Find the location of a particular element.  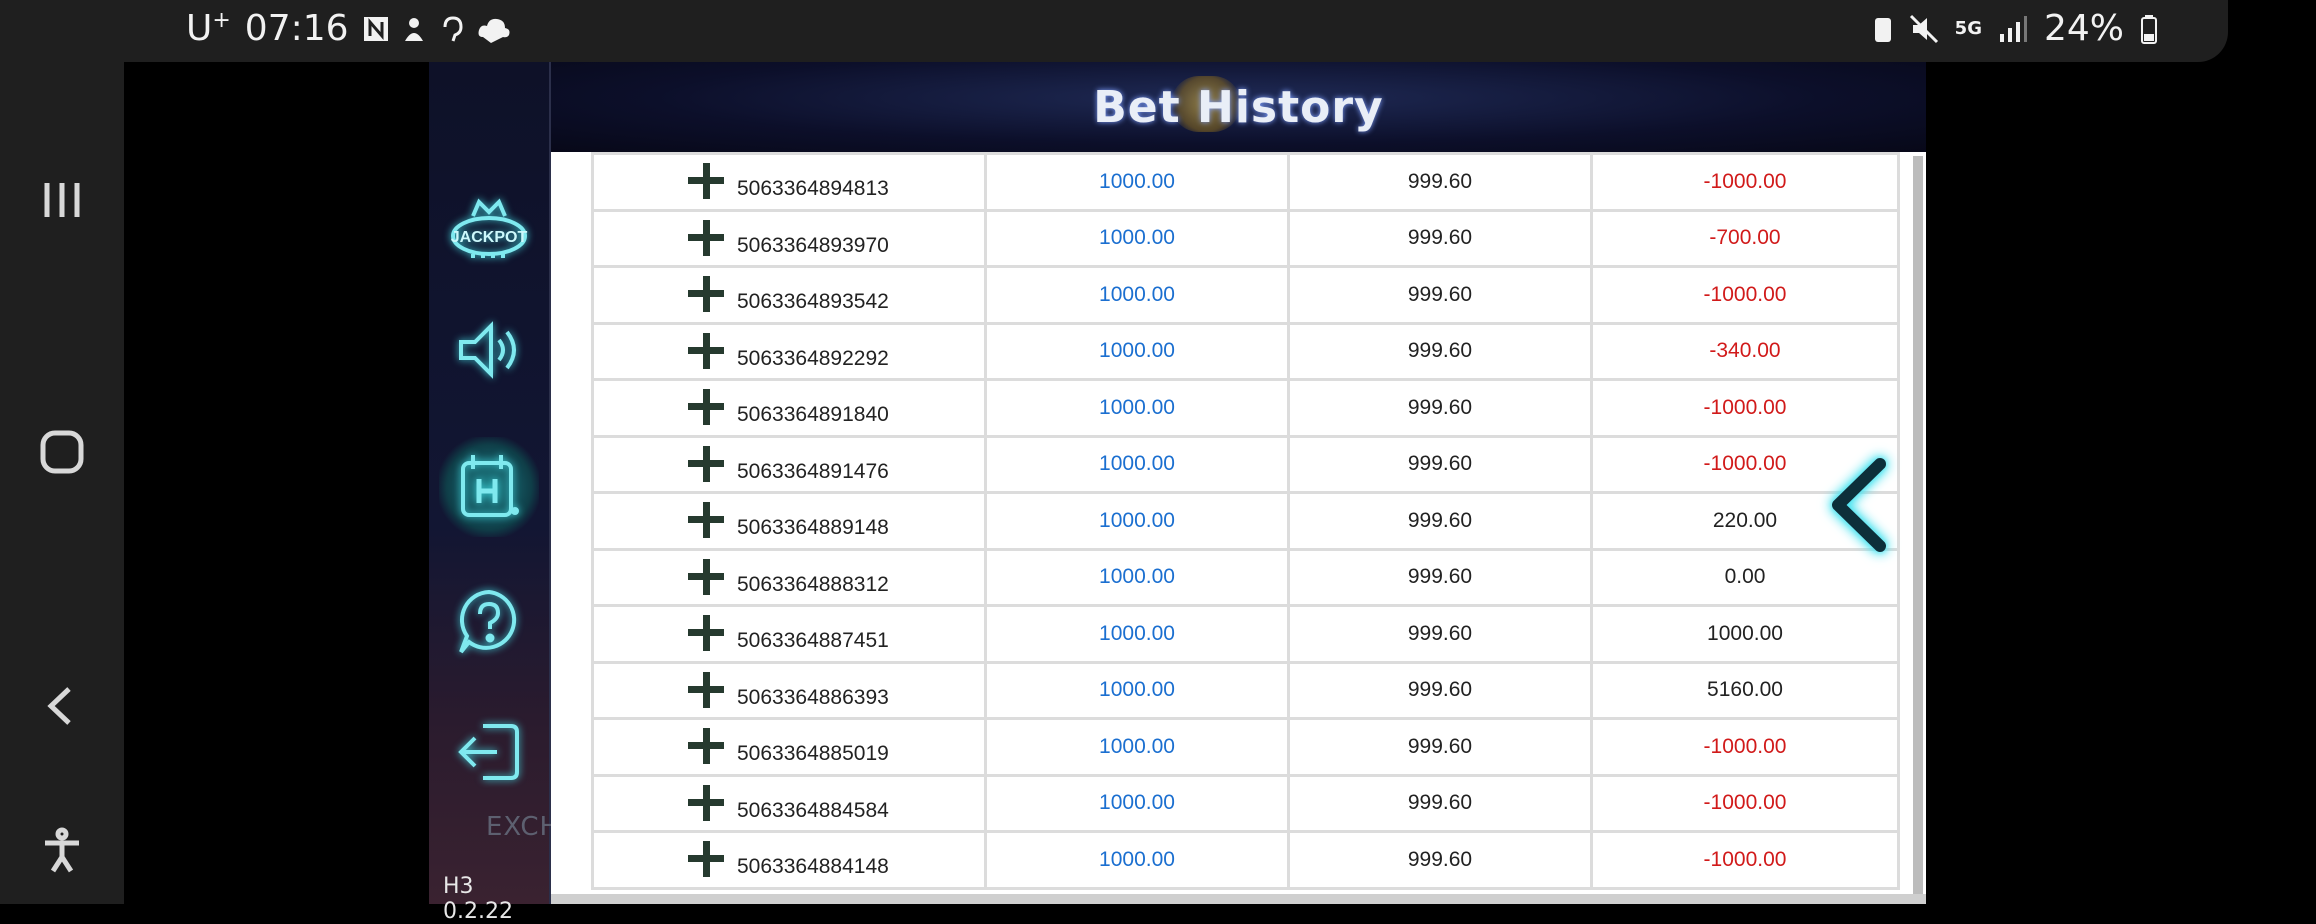

sound-button is located at coordinates (489, 350).